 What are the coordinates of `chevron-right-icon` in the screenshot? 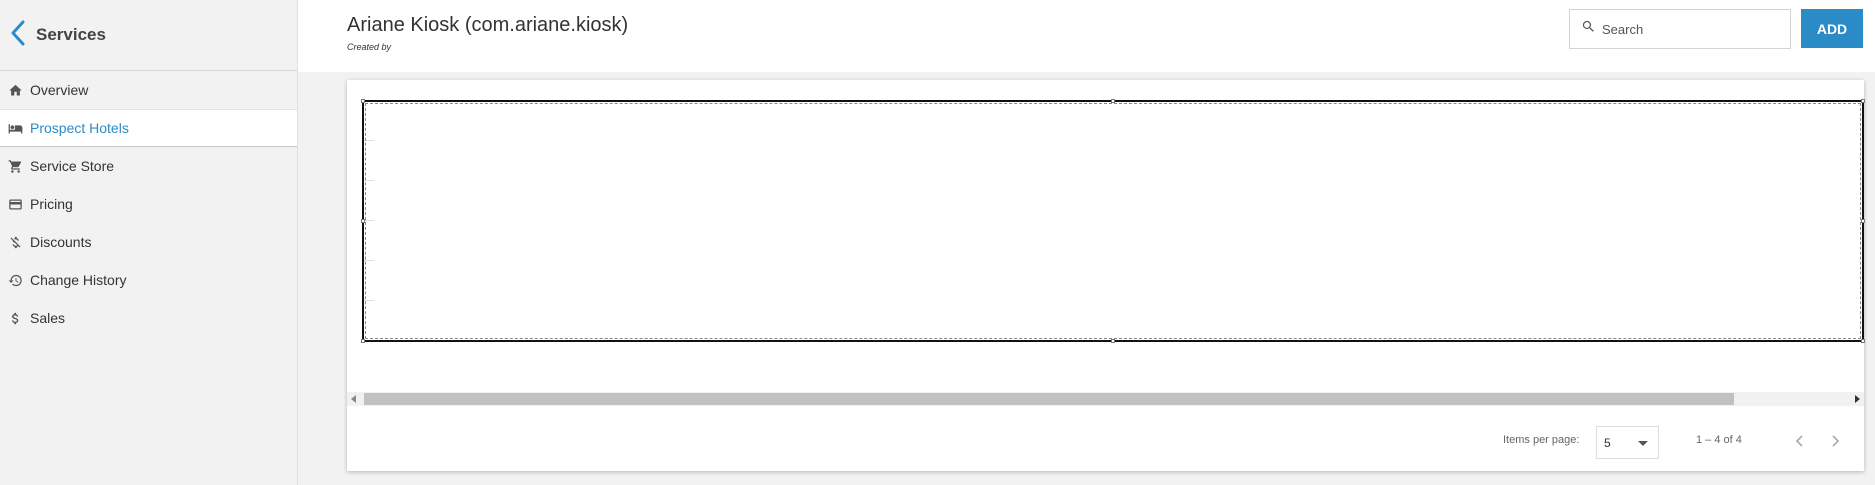 It's located at (1836, 441).